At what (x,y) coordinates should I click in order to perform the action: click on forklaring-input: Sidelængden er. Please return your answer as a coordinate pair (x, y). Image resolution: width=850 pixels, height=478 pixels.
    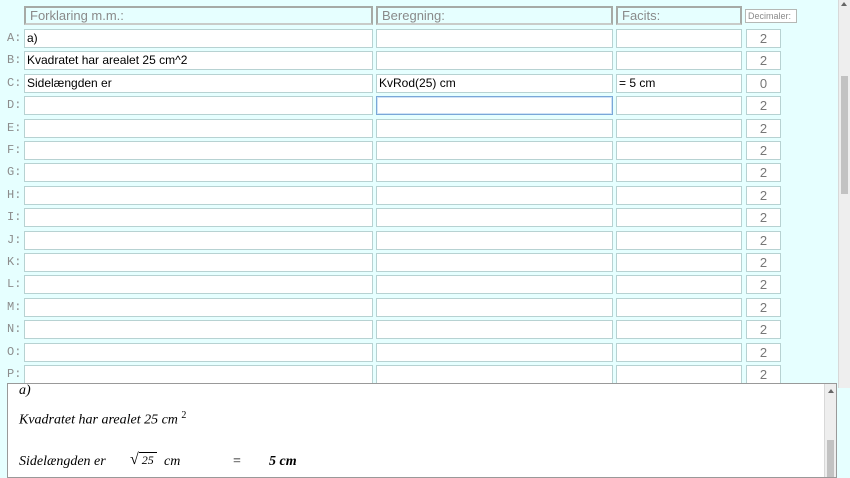
    Looking at the image, I should click on (198, 83).